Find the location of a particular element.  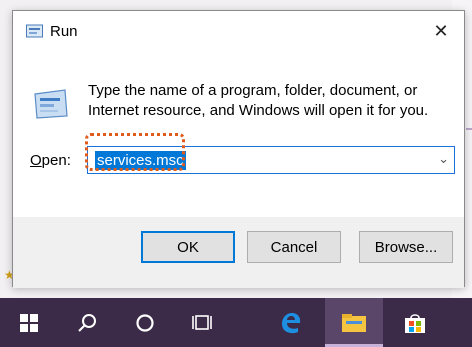

run-program-icon is located at coordinates (51, 104).